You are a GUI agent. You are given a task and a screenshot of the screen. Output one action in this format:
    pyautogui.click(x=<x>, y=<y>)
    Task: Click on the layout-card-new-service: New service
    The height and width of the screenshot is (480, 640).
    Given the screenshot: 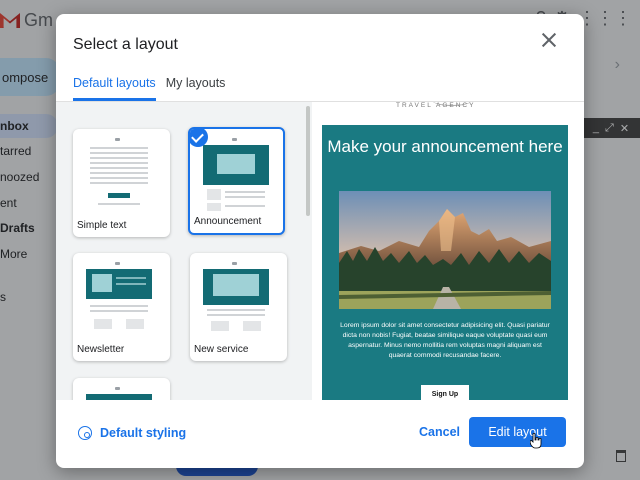 What is the action you would take?
    pyautogui.click(x=238, y=307)
    